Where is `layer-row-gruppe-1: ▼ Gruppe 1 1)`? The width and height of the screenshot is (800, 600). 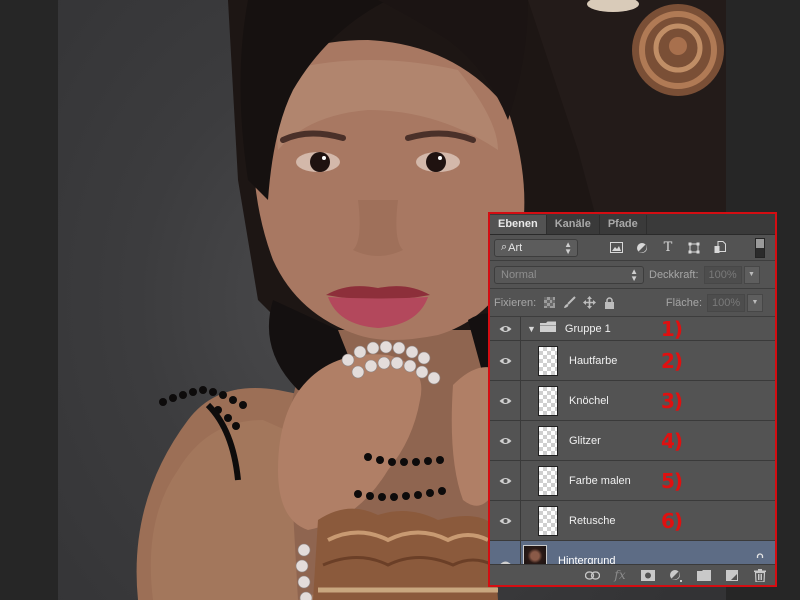
layer-row-gruppe-1: ▼ Gruppe 1 1) is located at coordinates (632, 329).